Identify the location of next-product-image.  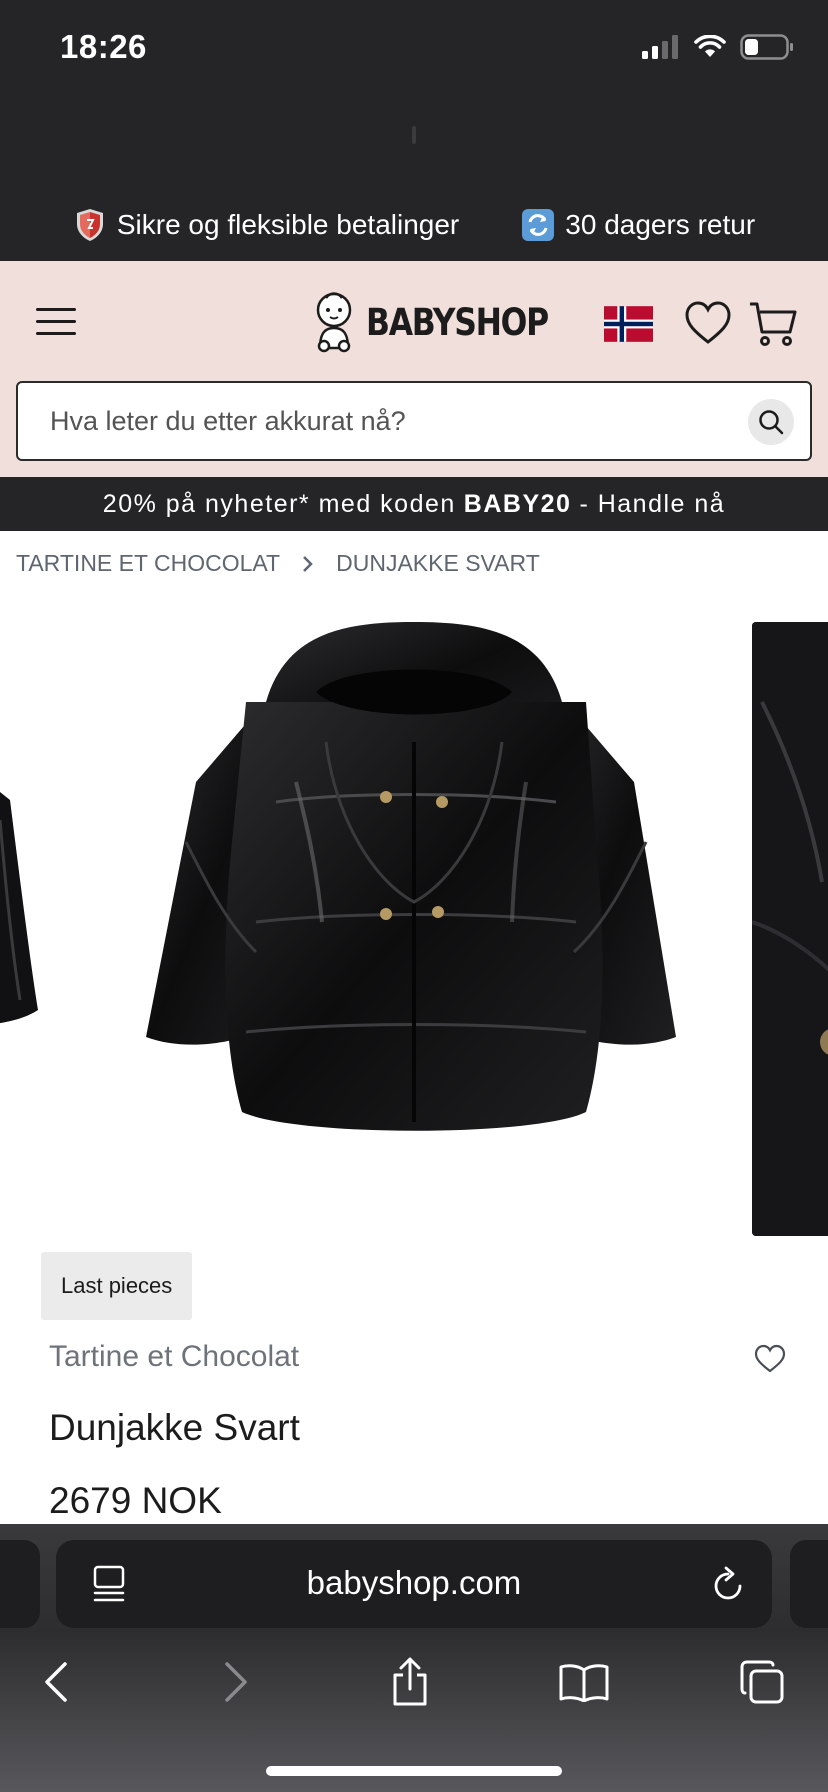
(790, 929).